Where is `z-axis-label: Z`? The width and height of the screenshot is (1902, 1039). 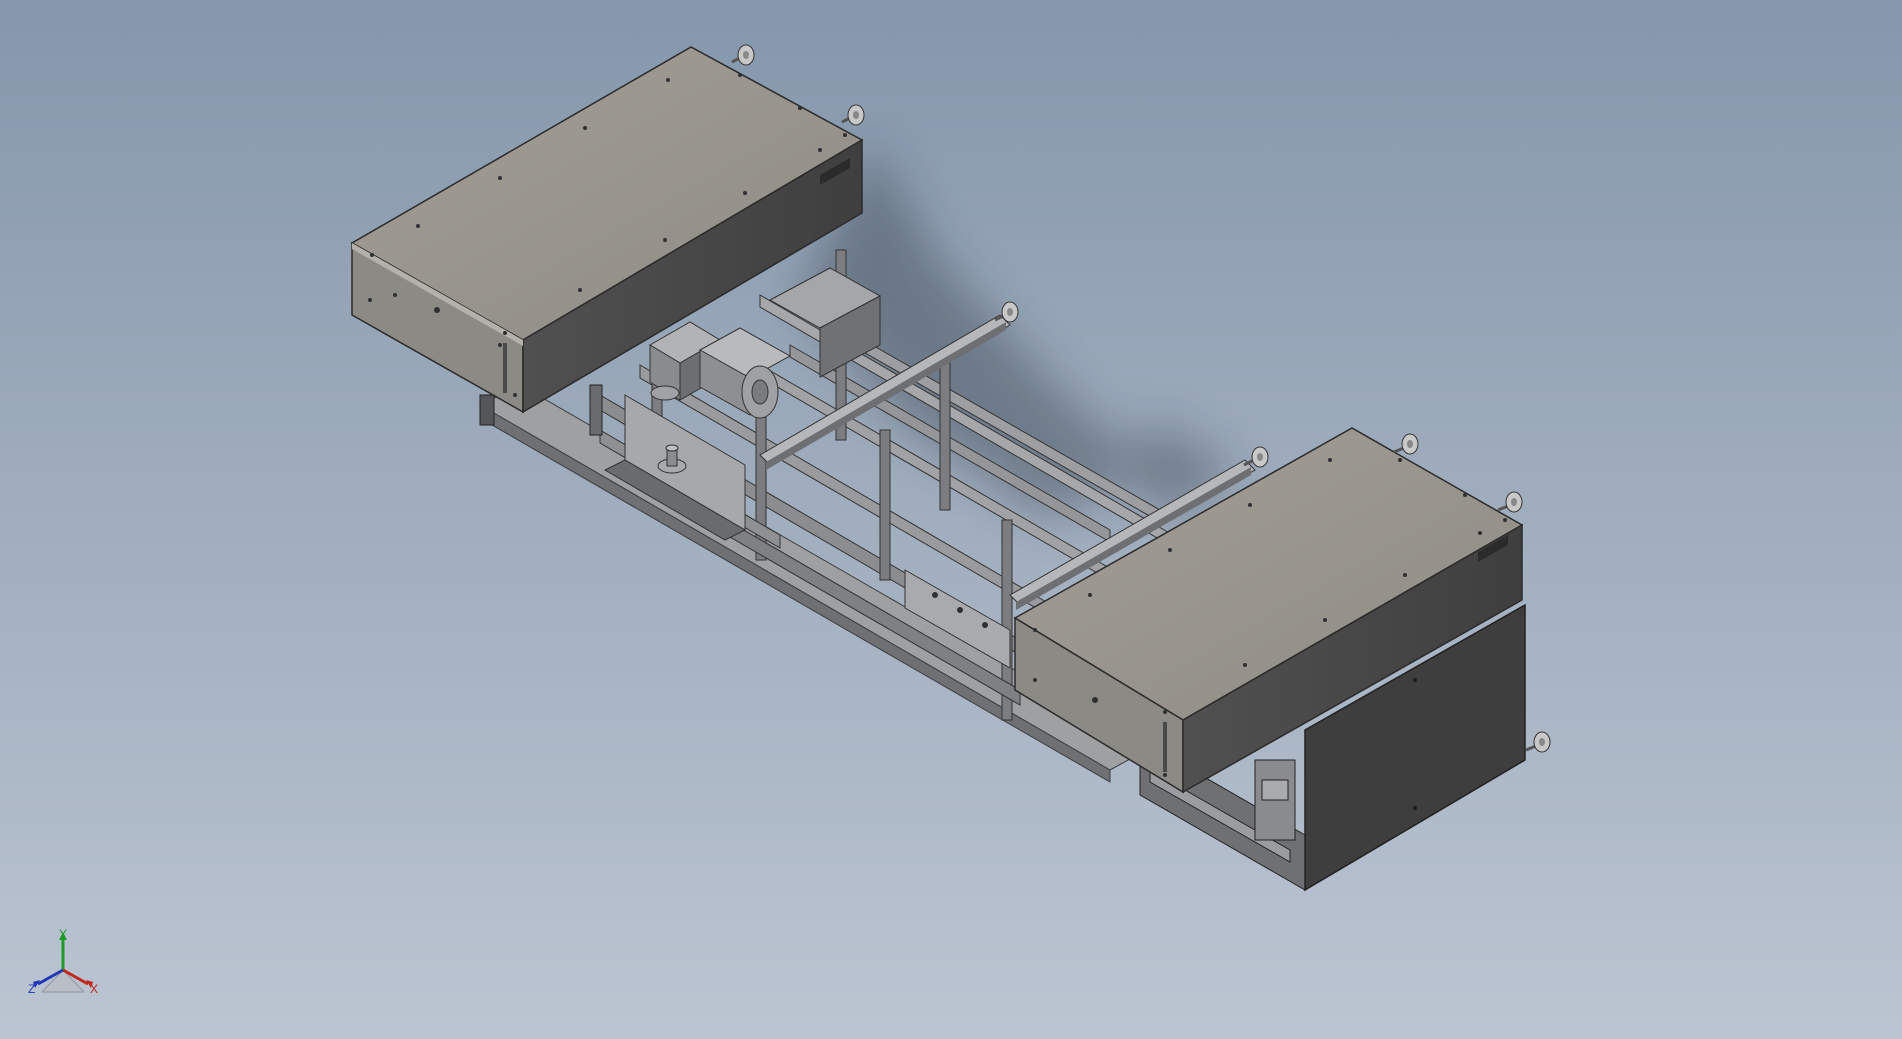 z-axis-label: Z is located at coordinates (32, 989).